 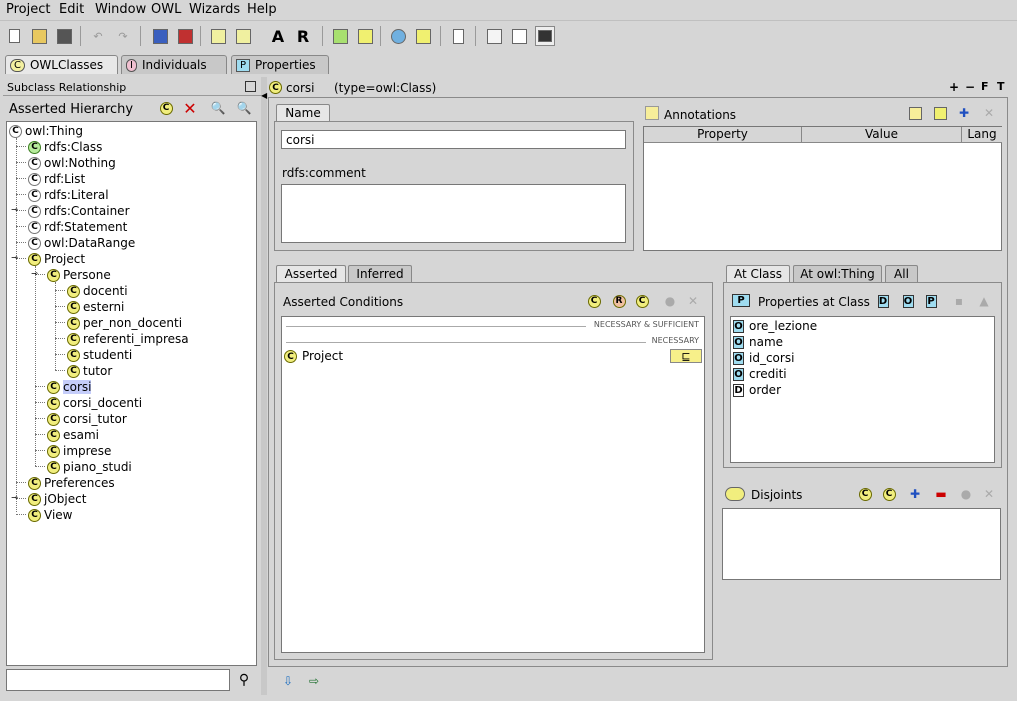 I want to click on import-icon: ⇩, so click(x=288, y=681).